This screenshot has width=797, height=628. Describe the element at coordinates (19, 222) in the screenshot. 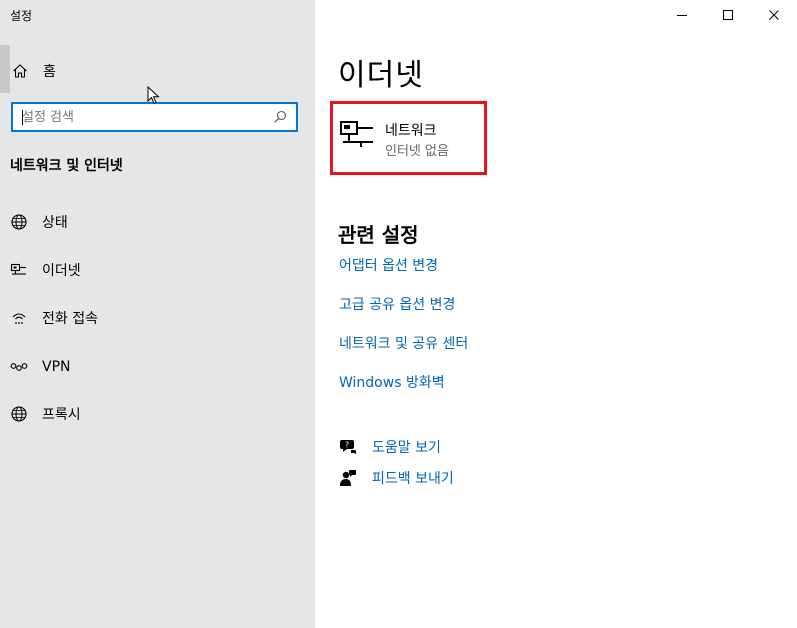

I see `globe-status-icon` at that location.